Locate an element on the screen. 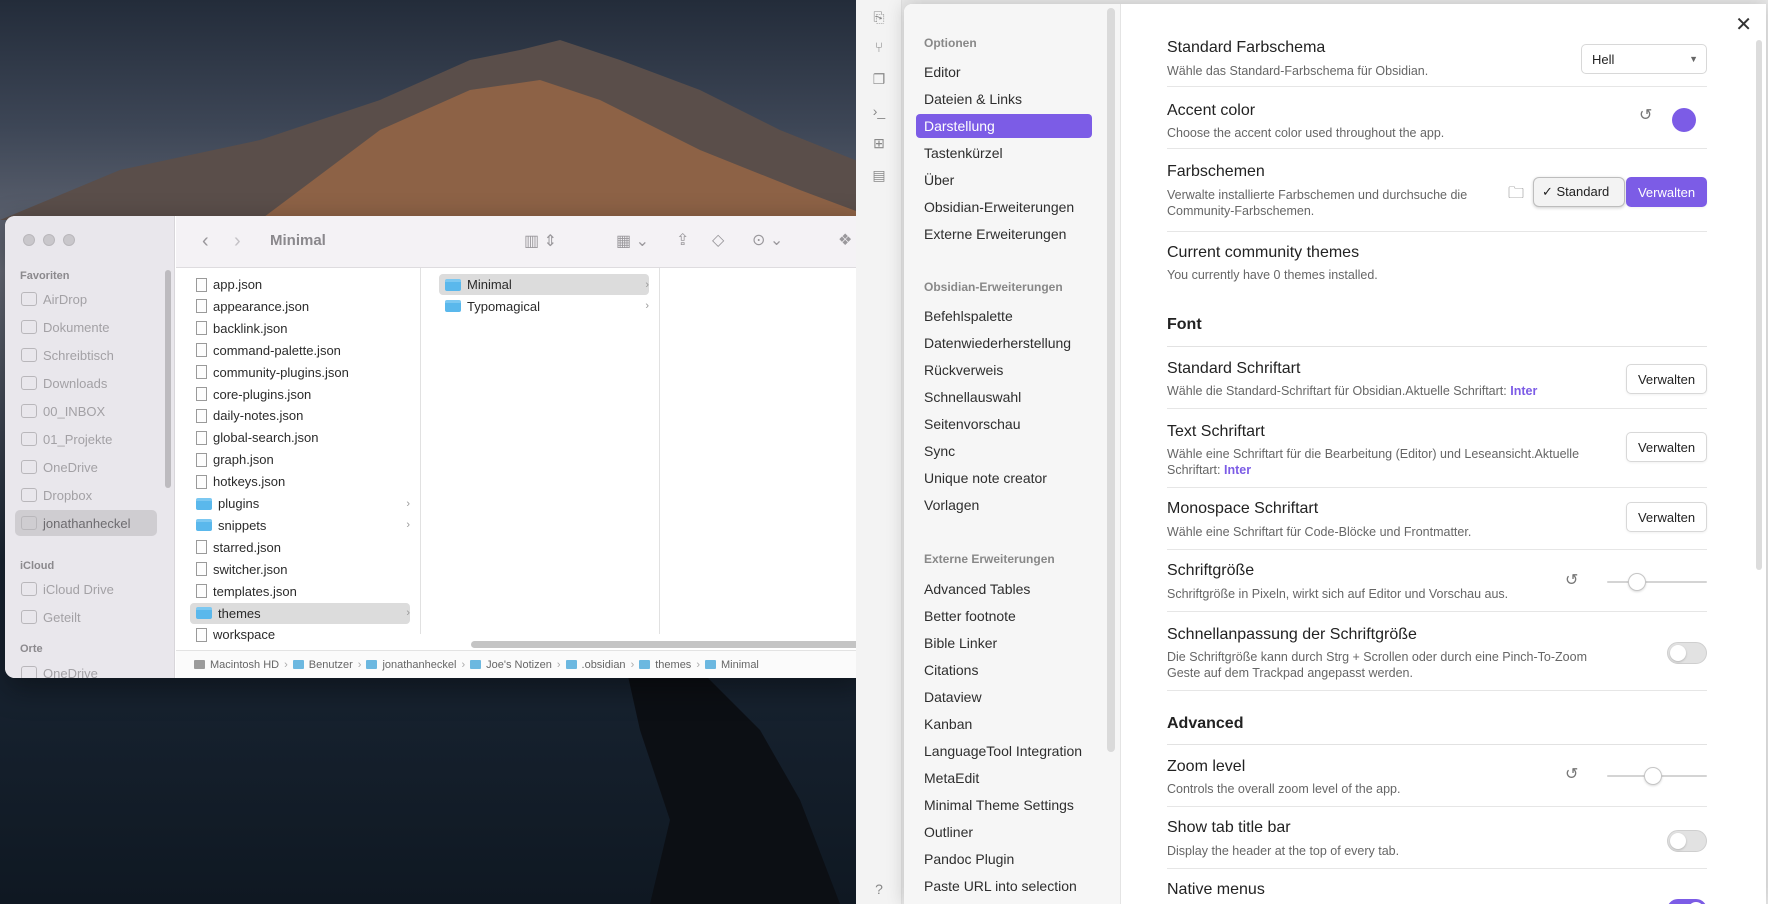 The image size is (1768, 904). nav-item-datenwiederherstellung: Datenwiederherstellung is located at coordinates (1004, 343).